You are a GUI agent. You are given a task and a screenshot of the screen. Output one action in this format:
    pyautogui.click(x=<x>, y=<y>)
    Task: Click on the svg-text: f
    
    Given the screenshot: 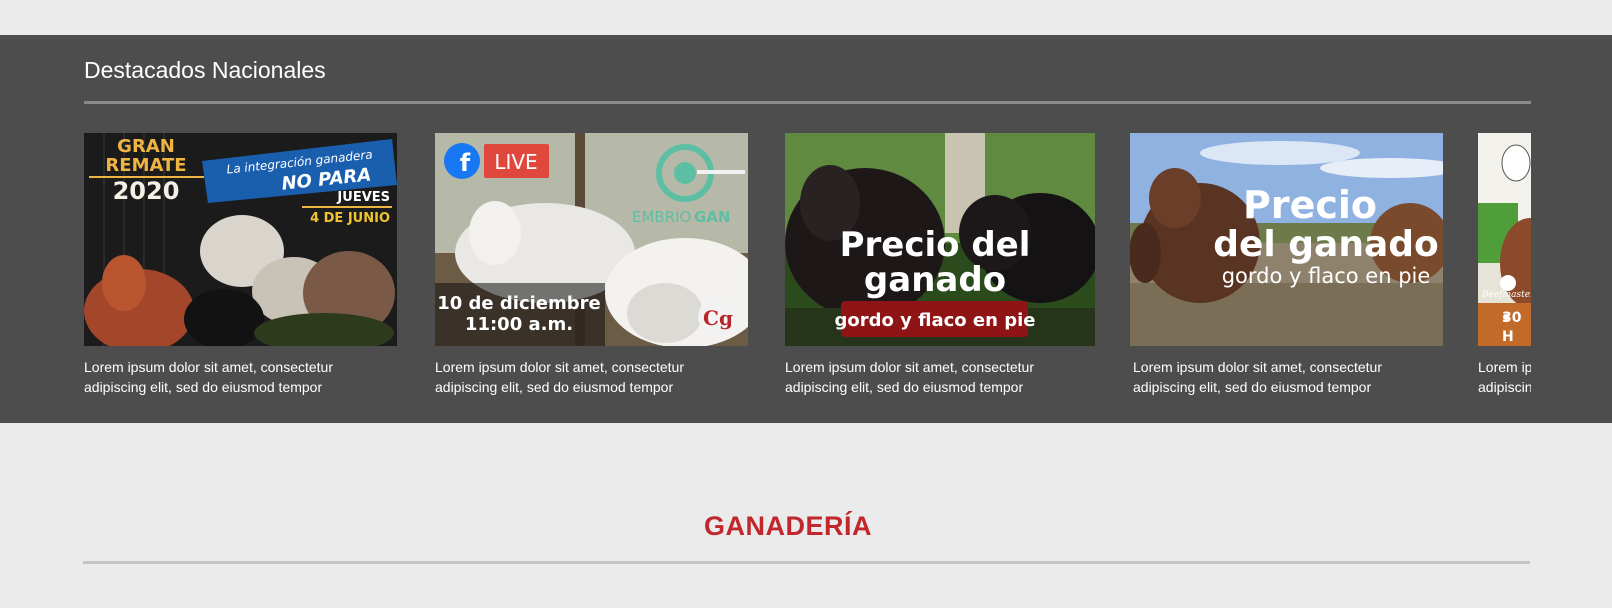 What is the action you would take?
    pyautogui.click(x=465, y=163)
    